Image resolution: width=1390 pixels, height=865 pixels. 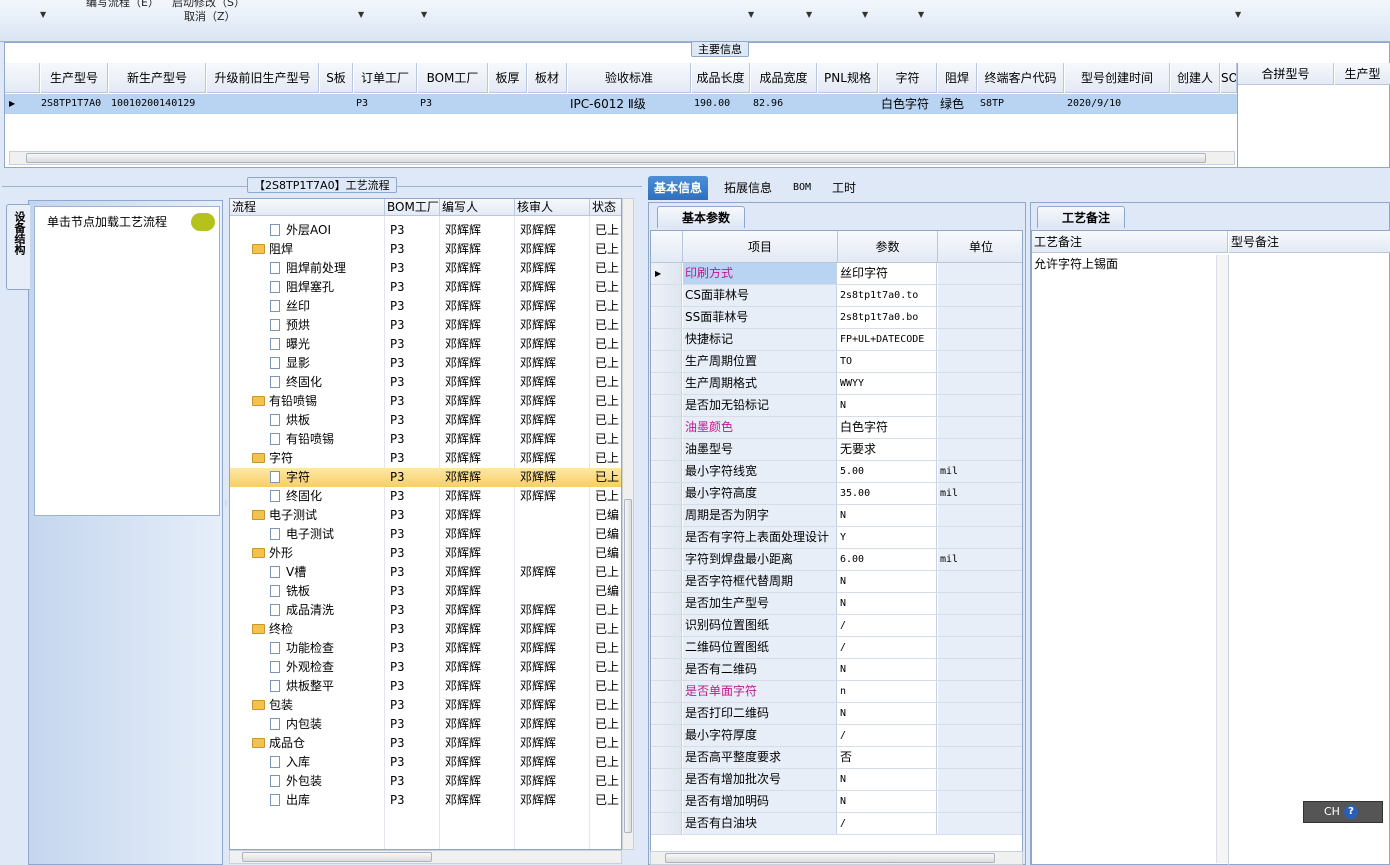 What do you see at coordinates (455, 104) in the screenshot?
I see `table-cell: P3` at bounding box center [455, 104].